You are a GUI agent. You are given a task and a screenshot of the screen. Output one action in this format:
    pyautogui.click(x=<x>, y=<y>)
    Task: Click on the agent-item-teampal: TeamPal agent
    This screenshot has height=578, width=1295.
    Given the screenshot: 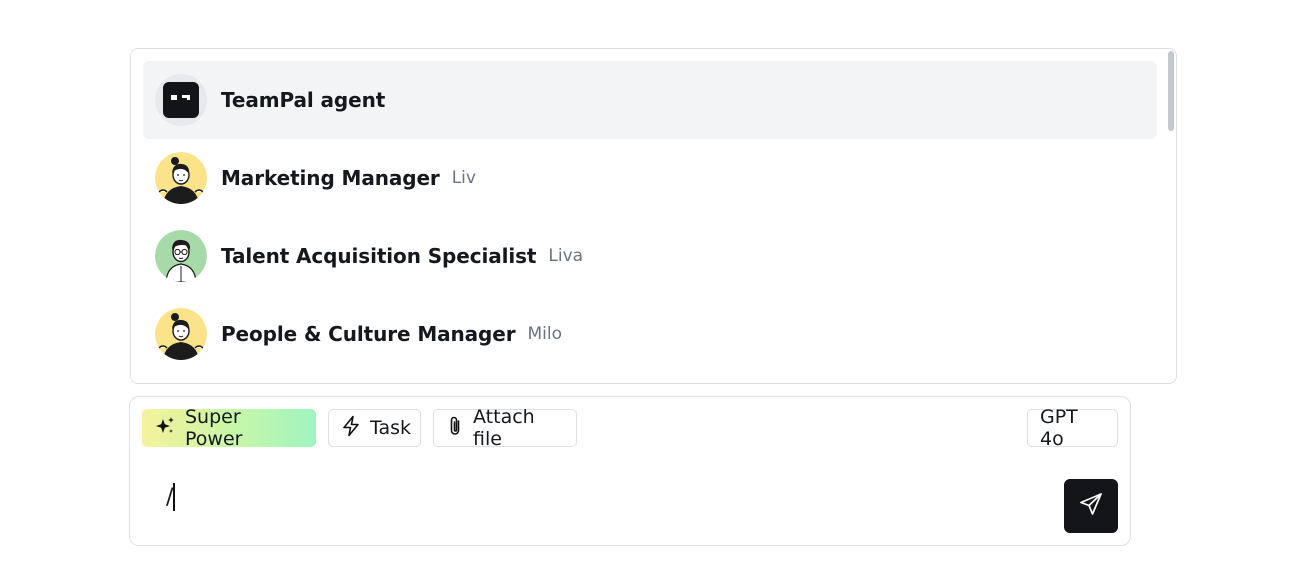 What is the action you would take?
    pyautogui.click(x=650, y=100)
    